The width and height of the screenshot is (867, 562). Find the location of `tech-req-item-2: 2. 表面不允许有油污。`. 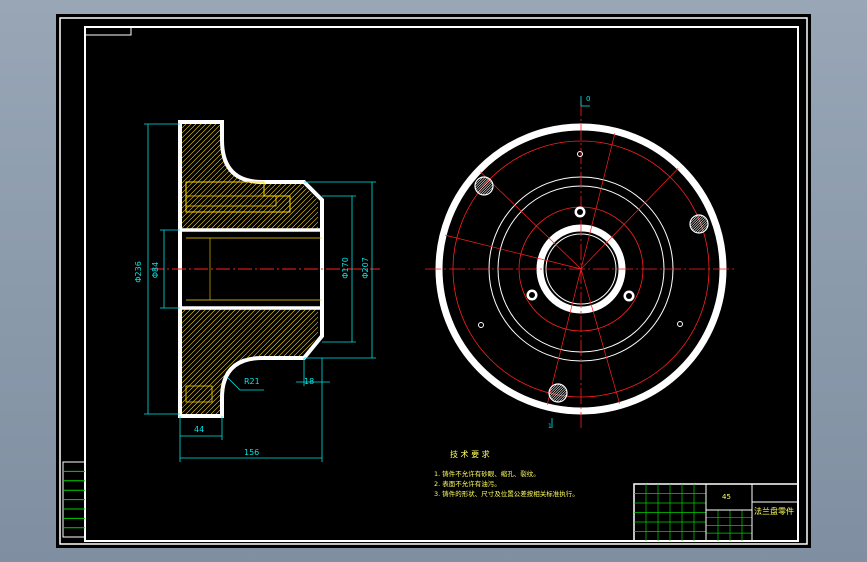

tech-req-item-2: 2. 表面不允许有油污。 is located at coordinates (467, 483).